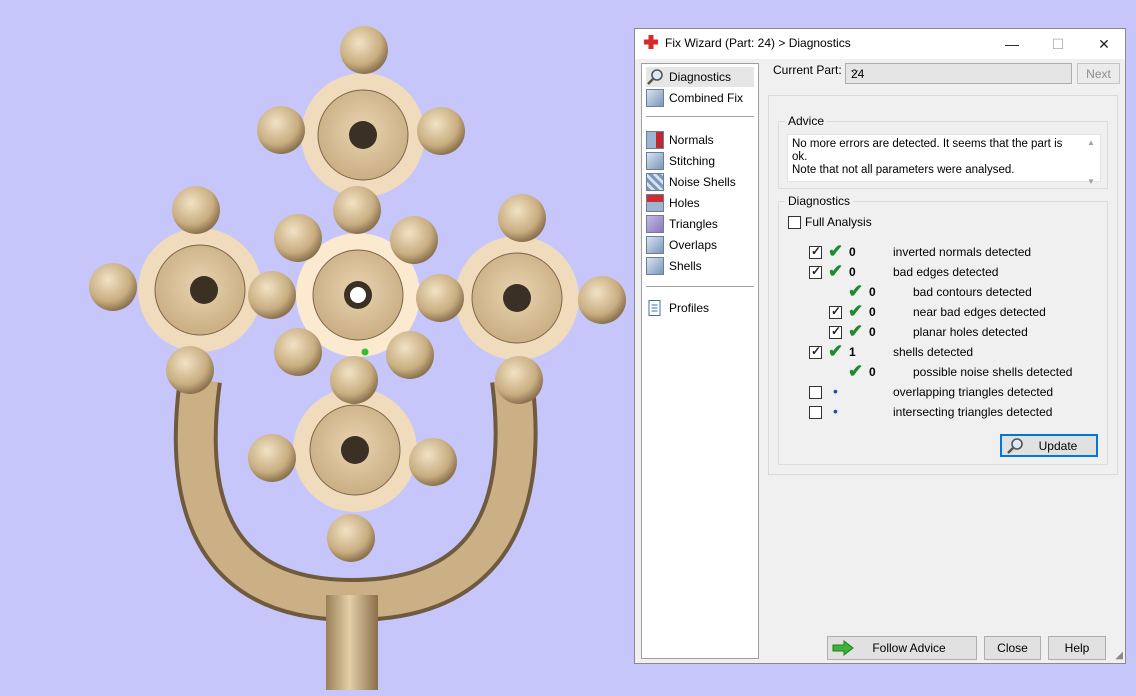  I want to click on nav-item-normals: Normals, so click(700, 140).